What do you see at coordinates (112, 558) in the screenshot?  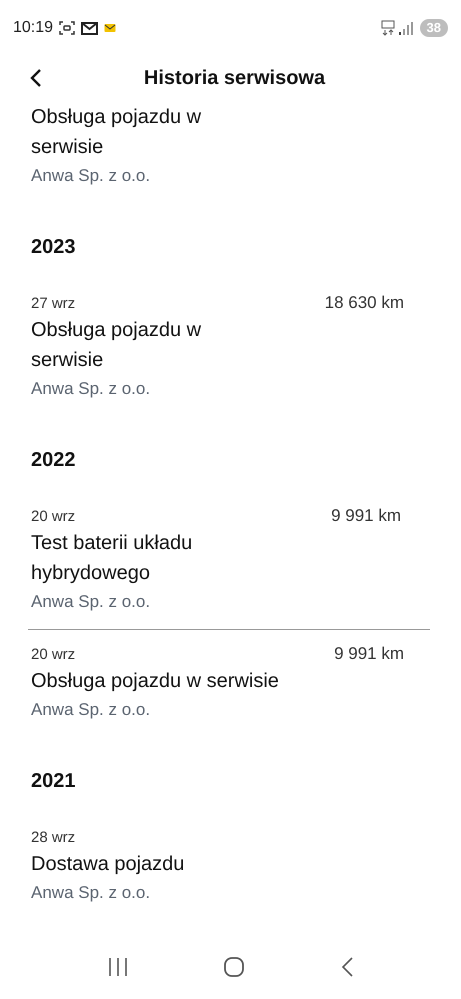 I see `service-title: Test baterii układu hybrydowego` at bounding box center [112, 558].